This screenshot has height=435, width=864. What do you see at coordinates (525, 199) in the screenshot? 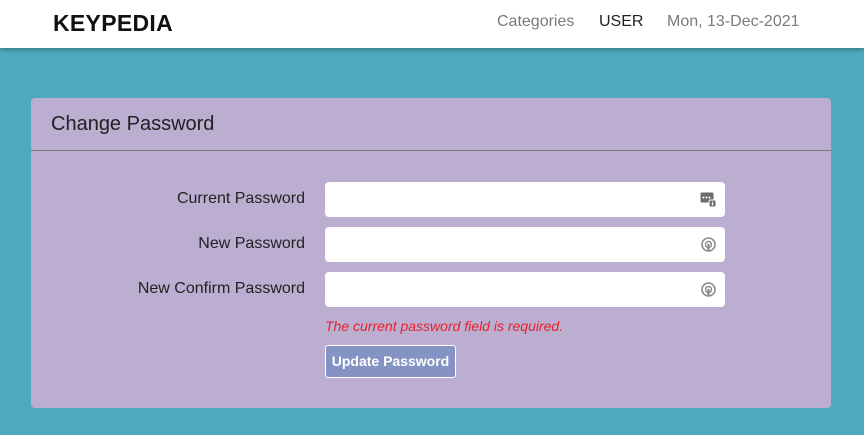
I see `current-password-input` at bounding box center [525, 199].